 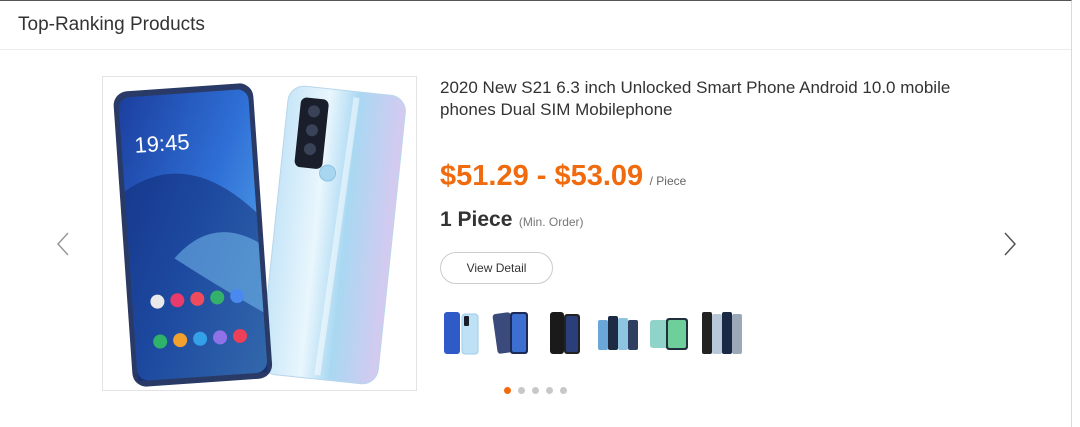 What do you see at coordinates (193, 235) in the screenshot?
I see `phone-front-icon: 19:45` at bounding box center [193, 235].